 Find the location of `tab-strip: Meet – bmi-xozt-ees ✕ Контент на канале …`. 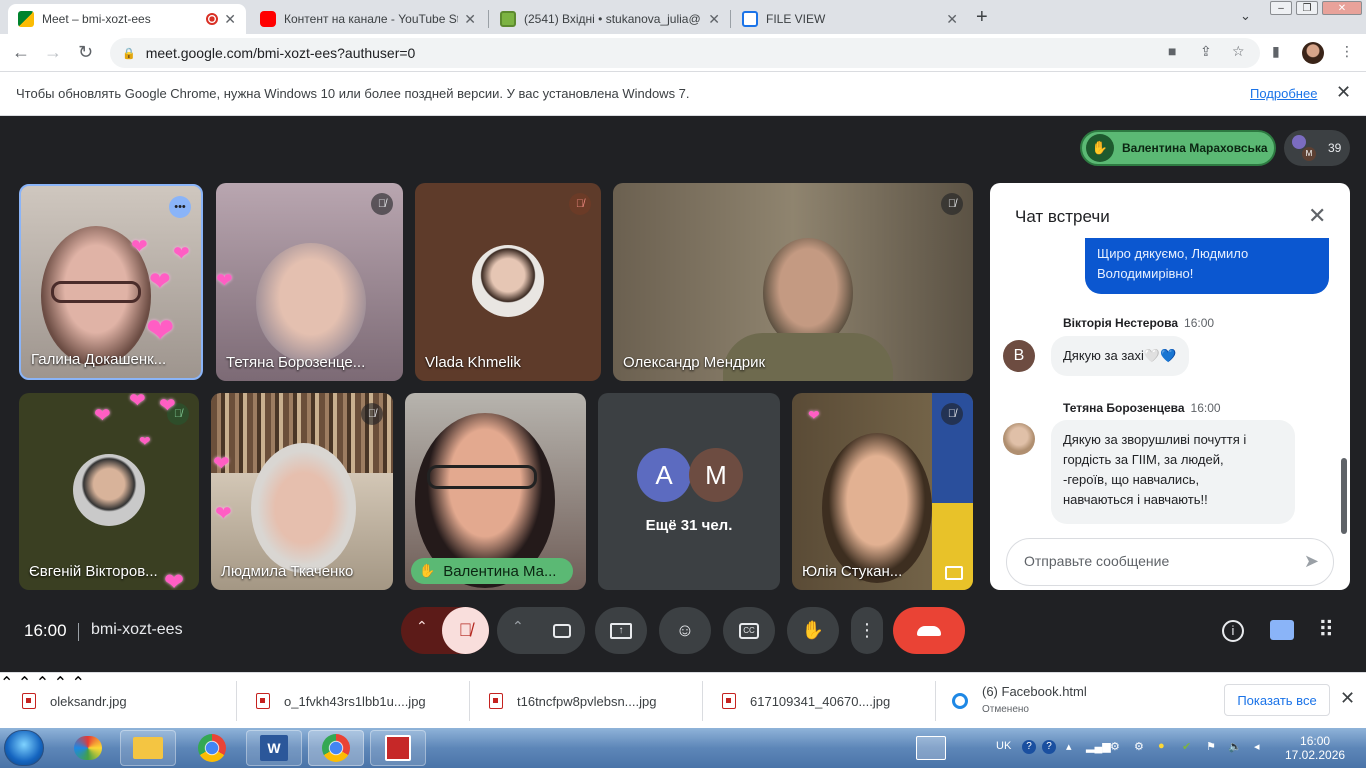

tab-strip: Meet – bmi-xozt-ees ✕ Контент на канале … is located at coordinates (683, 17).